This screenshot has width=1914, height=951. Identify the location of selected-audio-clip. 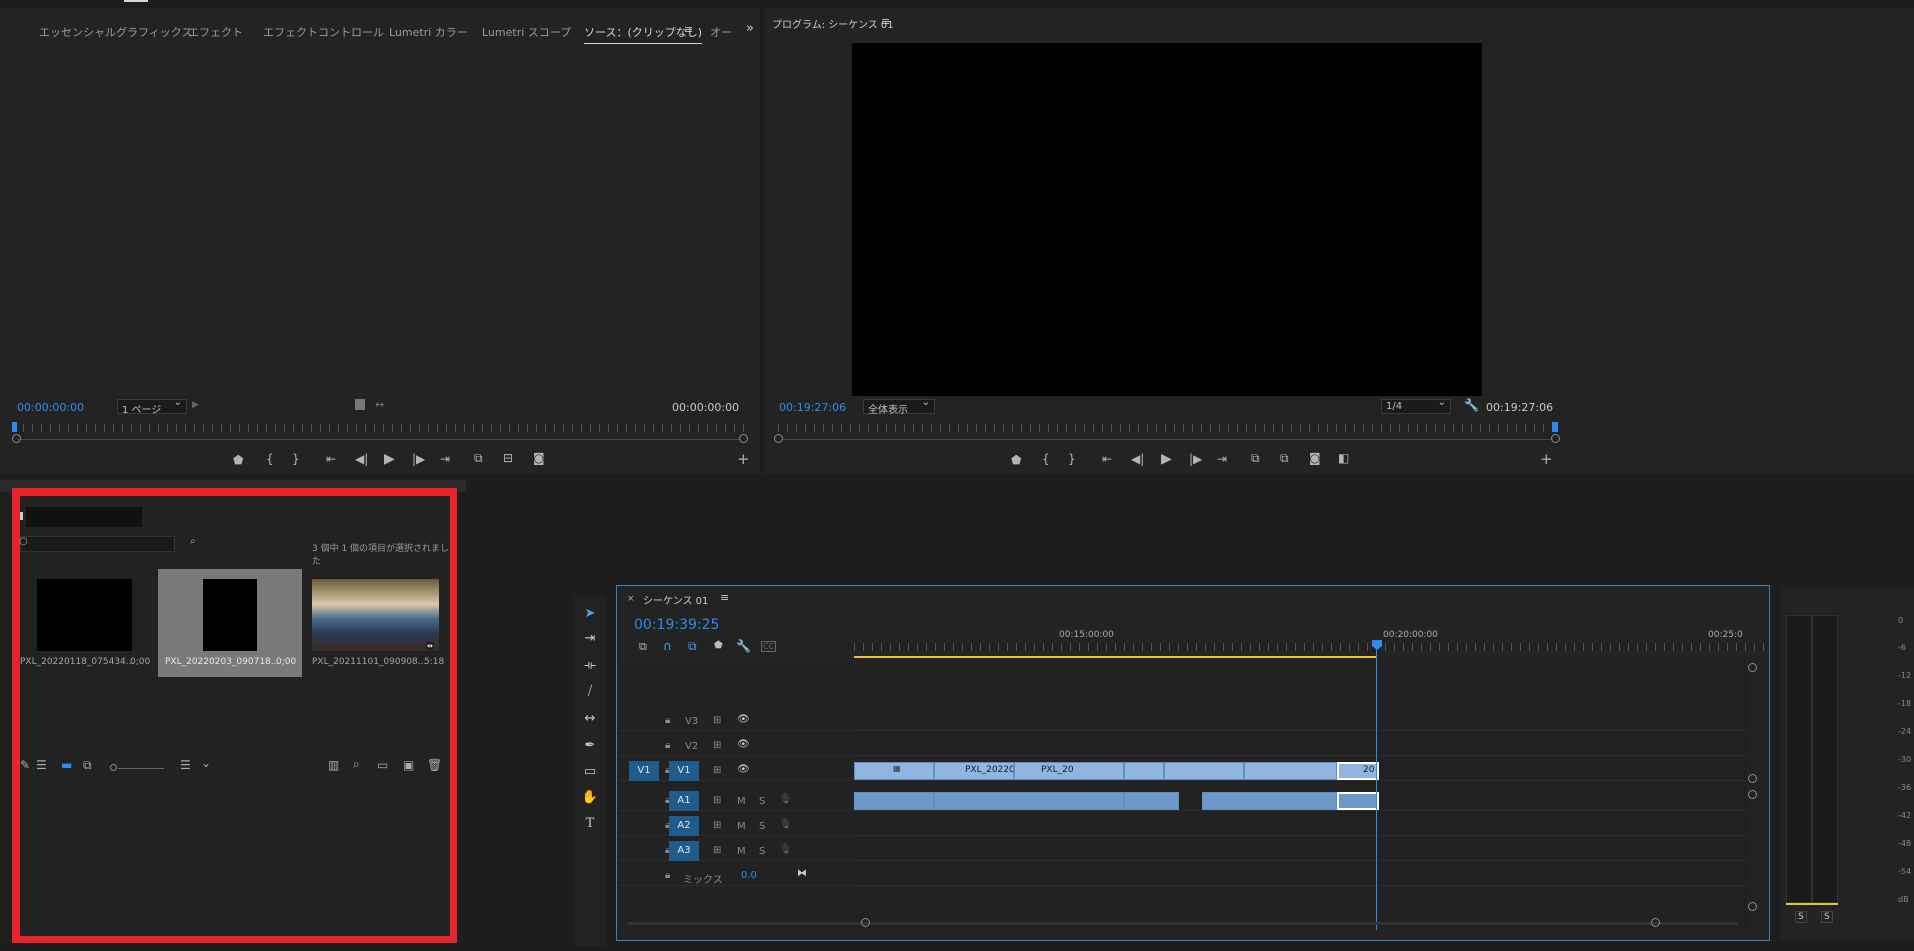
(1358, 801).